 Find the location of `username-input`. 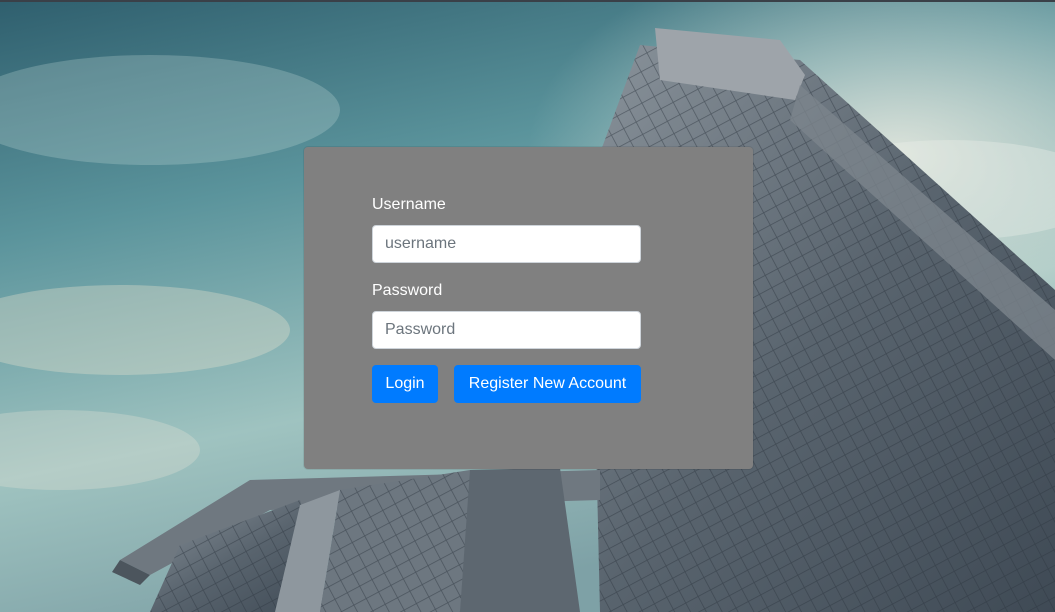

username-input is located at coordinates (506, 244).